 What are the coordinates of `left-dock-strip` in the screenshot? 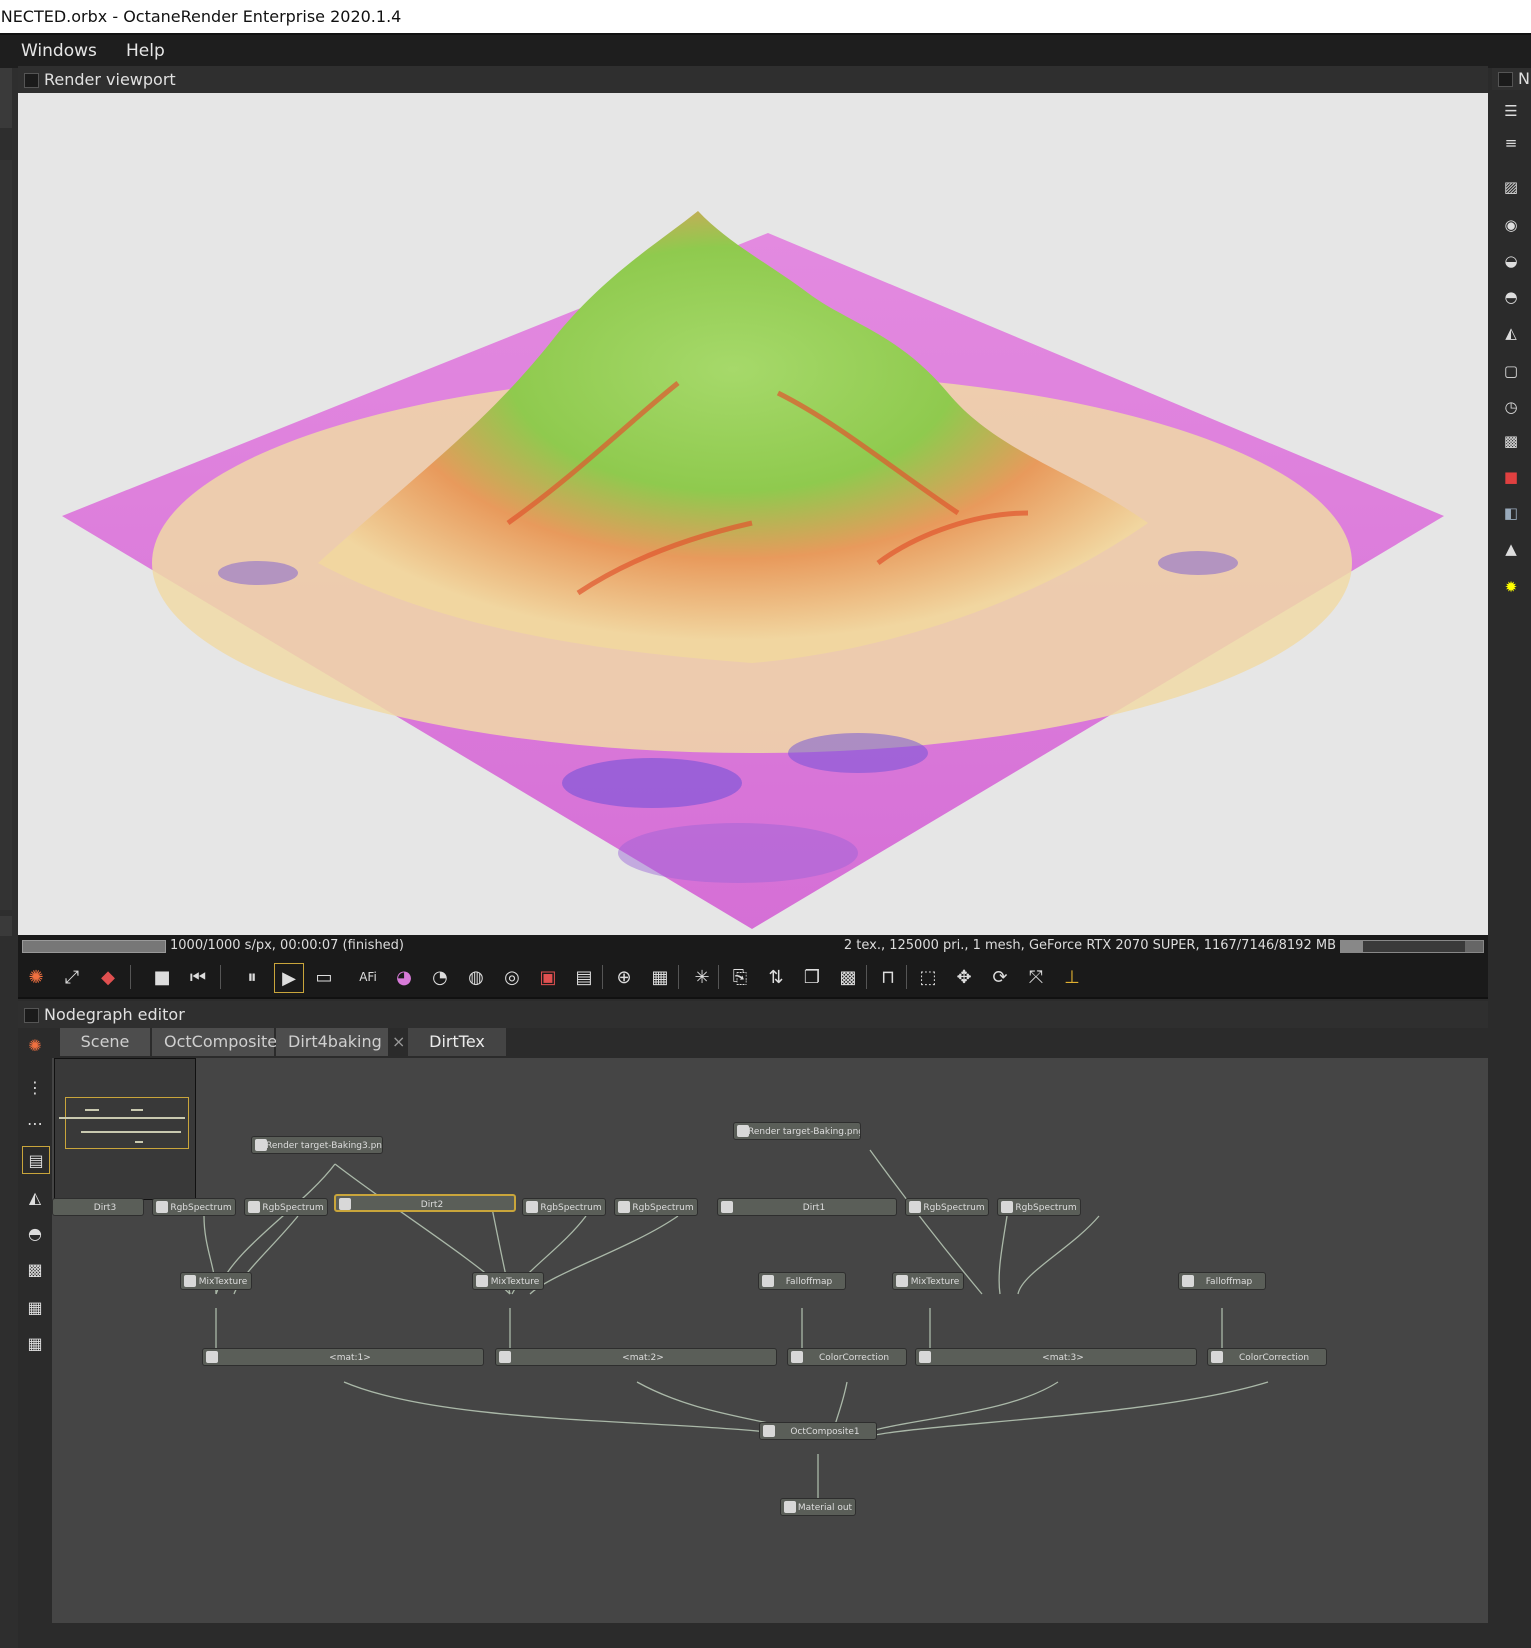 It's located at (9, 858).